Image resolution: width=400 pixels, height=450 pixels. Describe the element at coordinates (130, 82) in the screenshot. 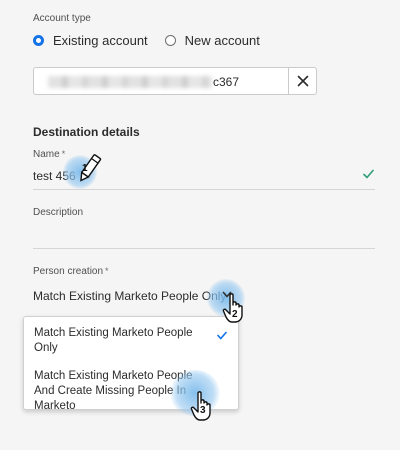

I see `redacted-account-id` at that location.